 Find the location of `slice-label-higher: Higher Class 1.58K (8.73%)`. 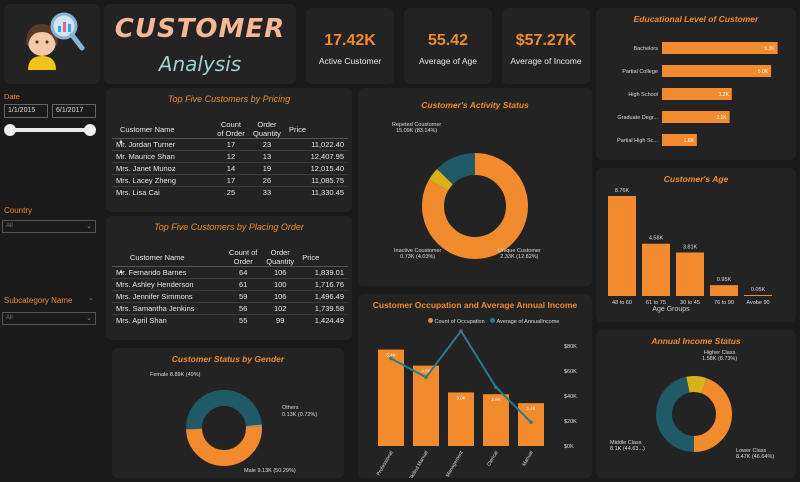

slice-label-higher: Higher Class 1.58K (8.73%) is located at coordinates (719, 356).